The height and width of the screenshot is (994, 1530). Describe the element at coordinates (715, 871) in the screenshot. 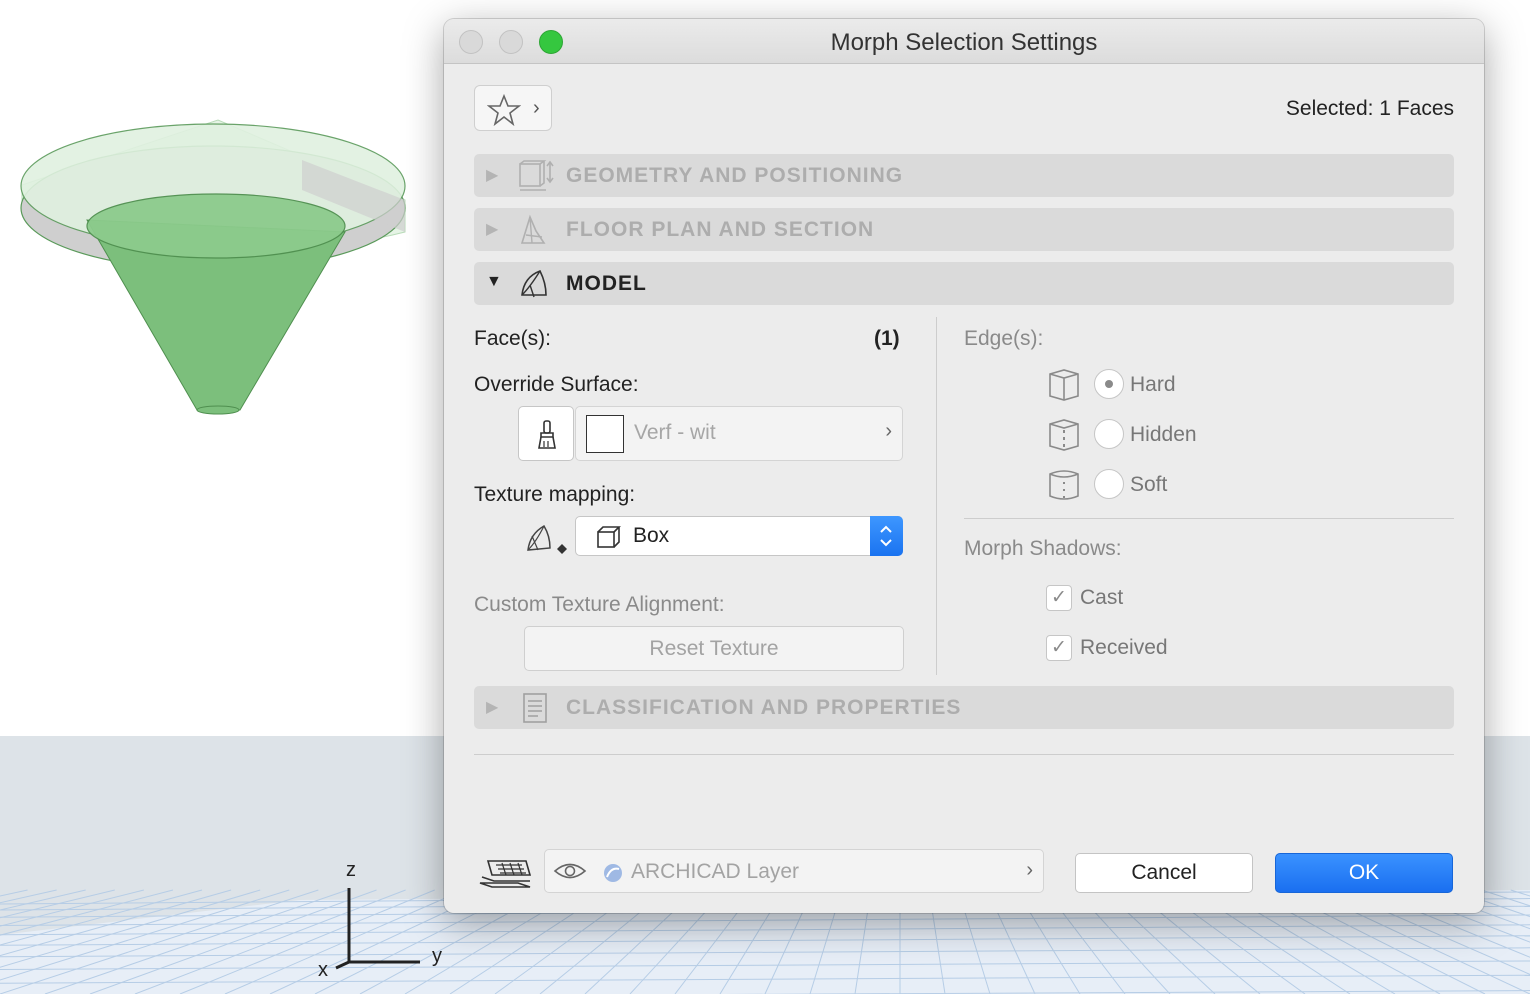

I see `layer-value: ARCHICAD Layer` at that location.